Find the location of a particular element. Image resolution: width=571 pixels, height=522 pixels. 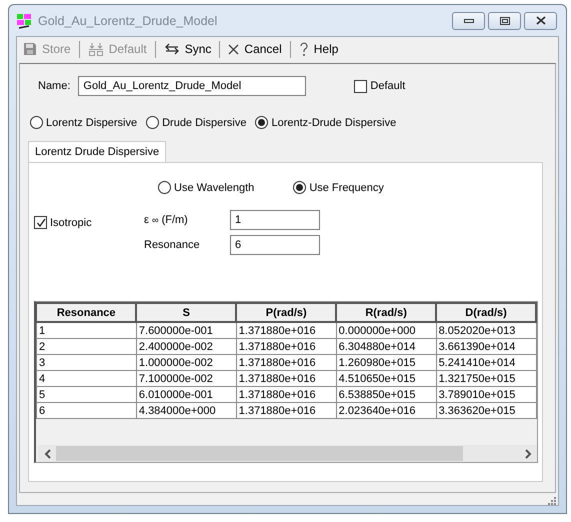

table-cell: 8.052020e+013 is located at coordinates (486, 330).